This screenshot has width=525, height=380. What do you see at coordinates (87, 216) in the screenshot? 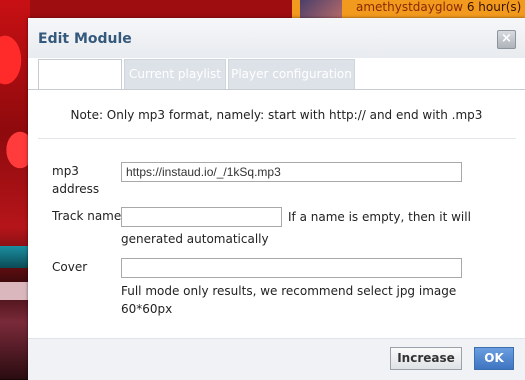
I see `track-name-label: Track name` at bounding box center [87, 216].